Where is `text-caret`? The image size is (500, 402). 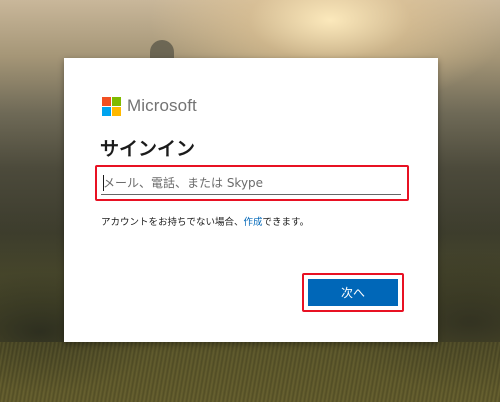 text-caret is located at coordinates (103, 183).